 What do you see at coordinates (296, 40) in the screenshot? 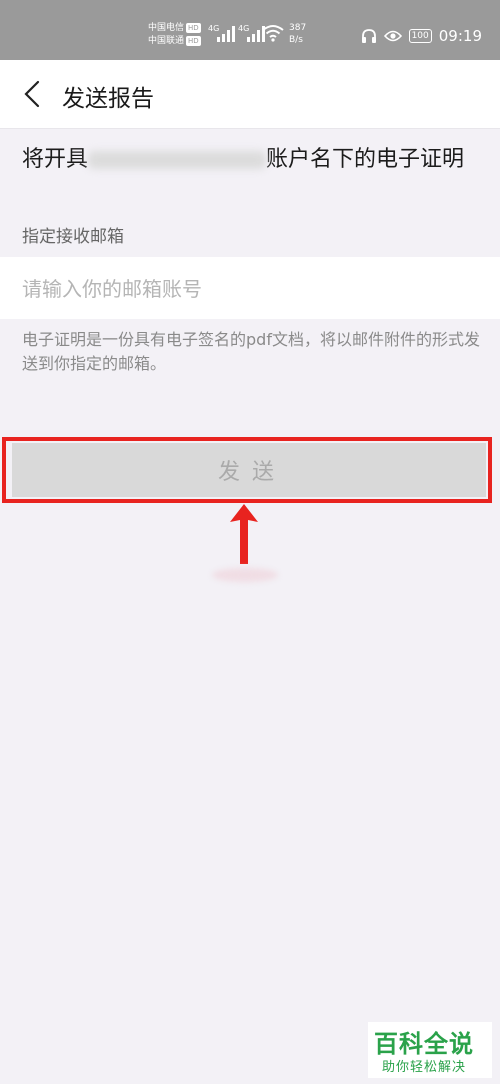
I see `speed-unit: B/s` at bounding box center [296, 40].